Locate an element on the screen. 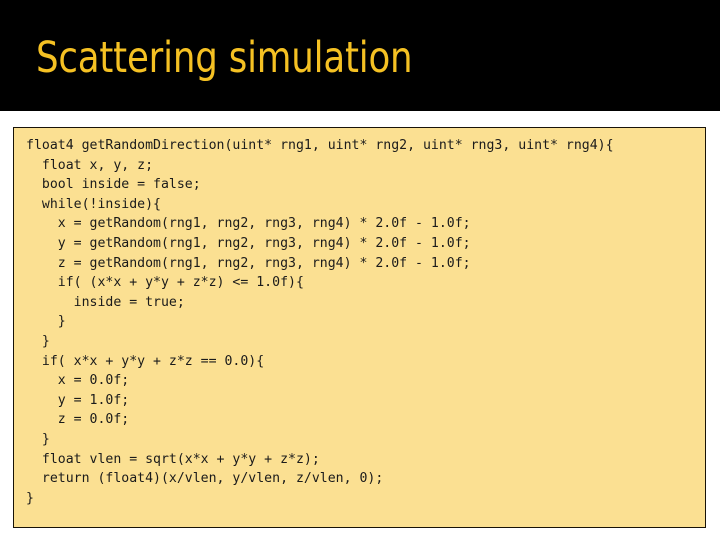 The height and width of the screenshot is (540, 720). page-title: Scattering simulation is located at coordinates (224, 58).